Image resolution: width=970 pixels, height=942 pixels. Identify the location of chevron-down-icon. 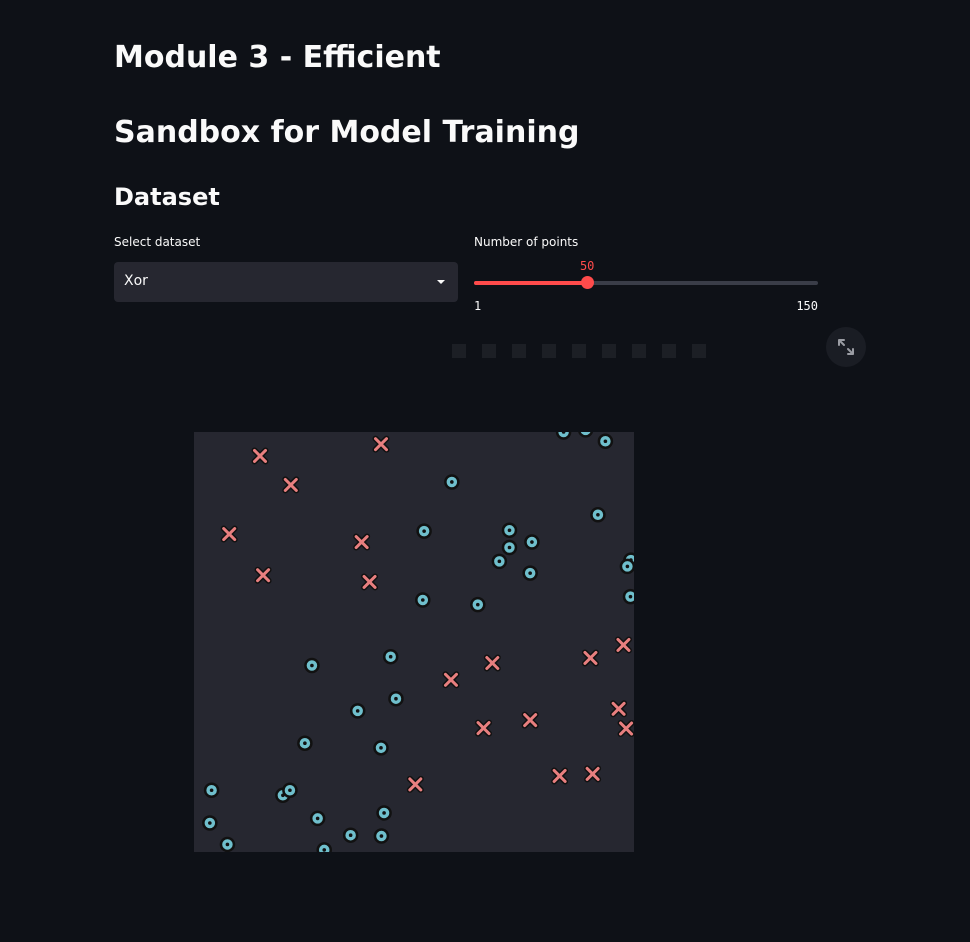
(441, 282).